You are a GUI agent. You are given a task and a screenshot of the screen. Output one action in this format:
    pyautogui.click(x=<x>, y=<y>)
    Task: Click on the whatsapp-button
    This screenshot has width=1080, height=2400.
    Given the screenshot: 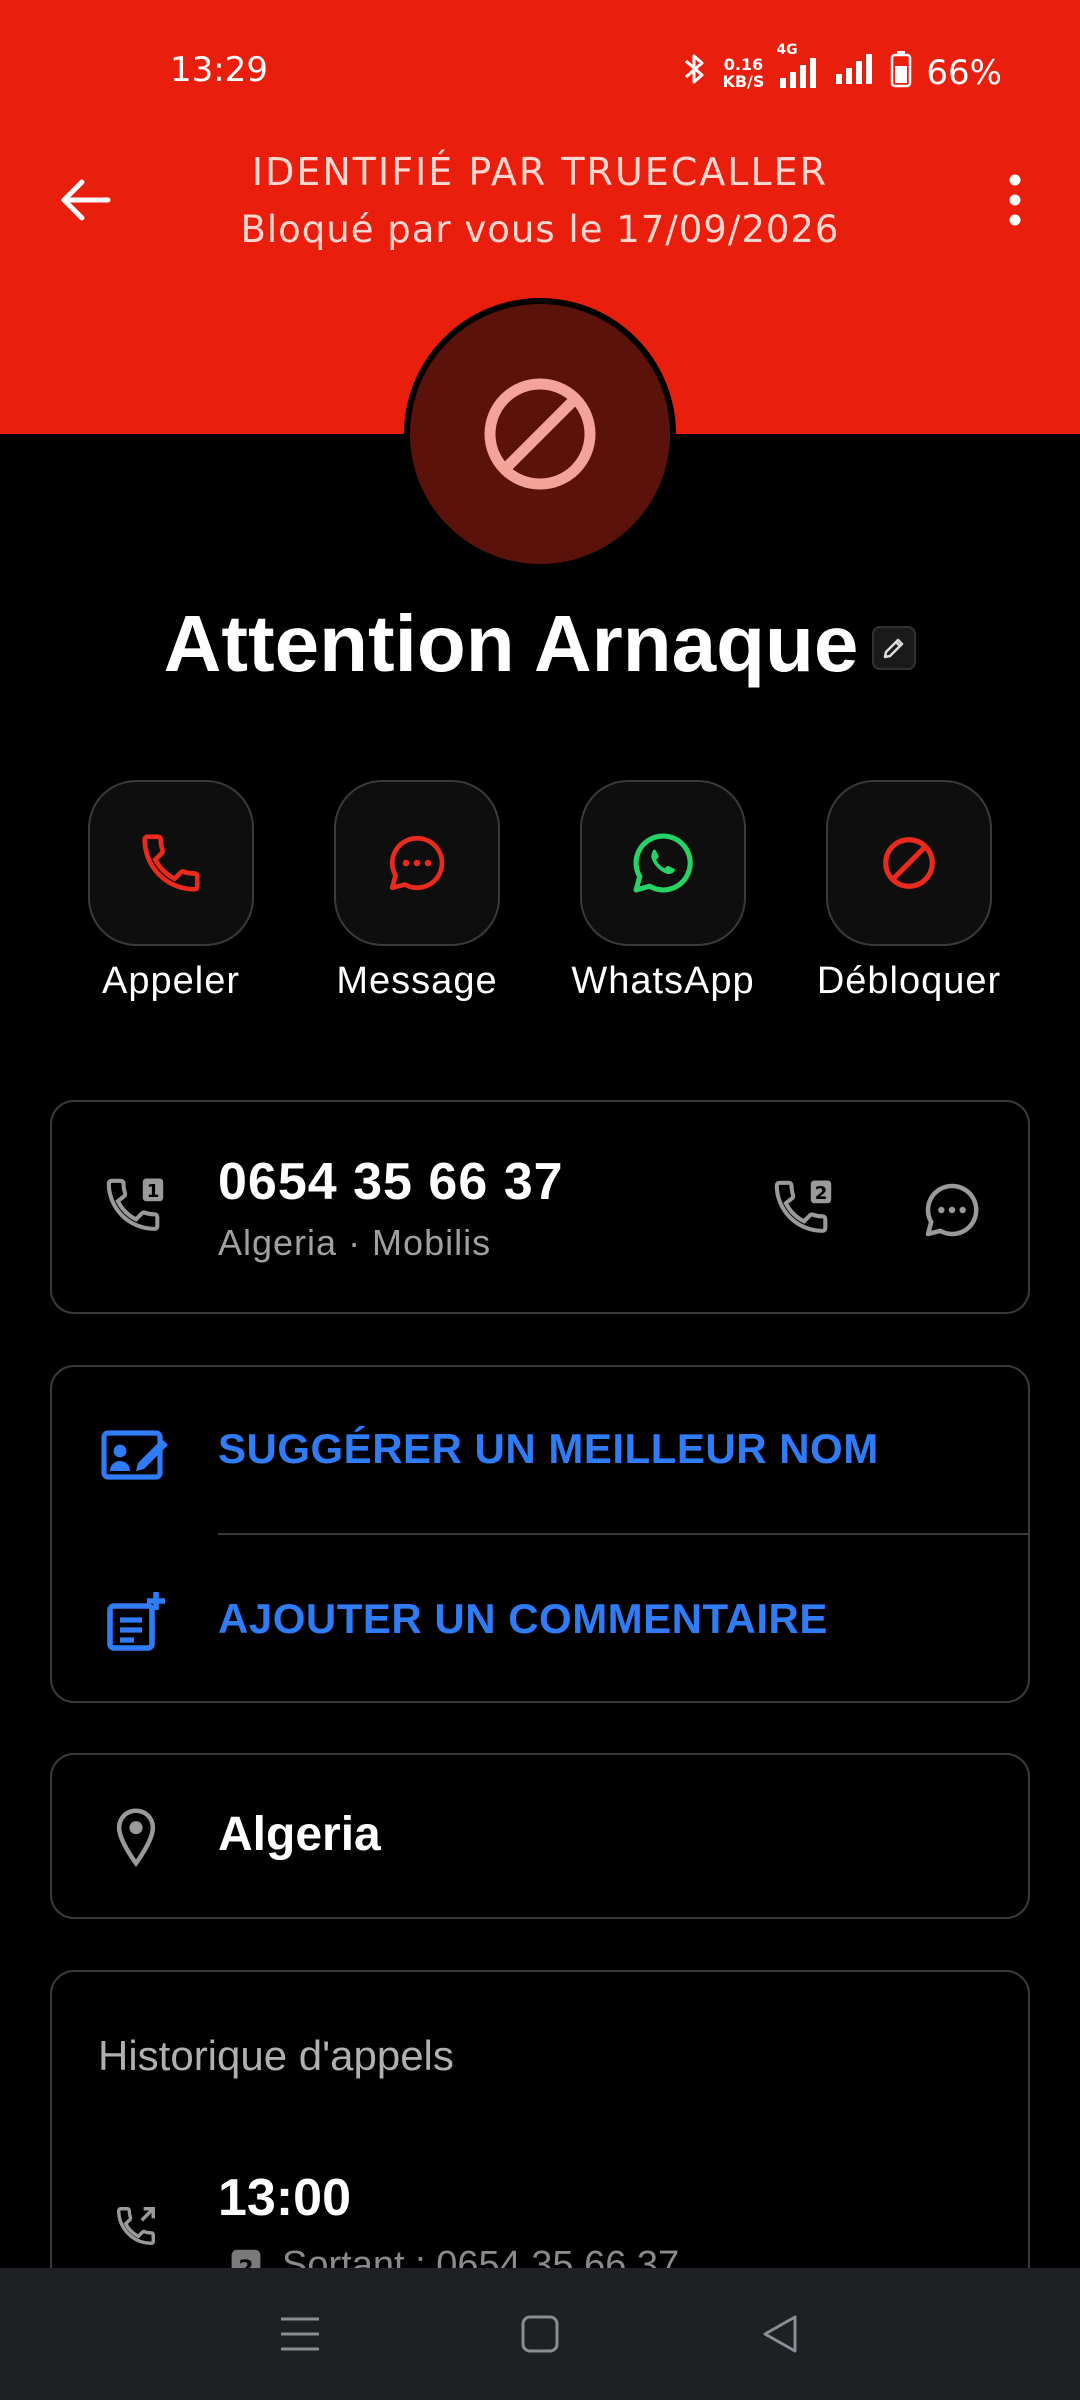 What is the action you would take?
    pyautogui.click(x=663, y=863)
    